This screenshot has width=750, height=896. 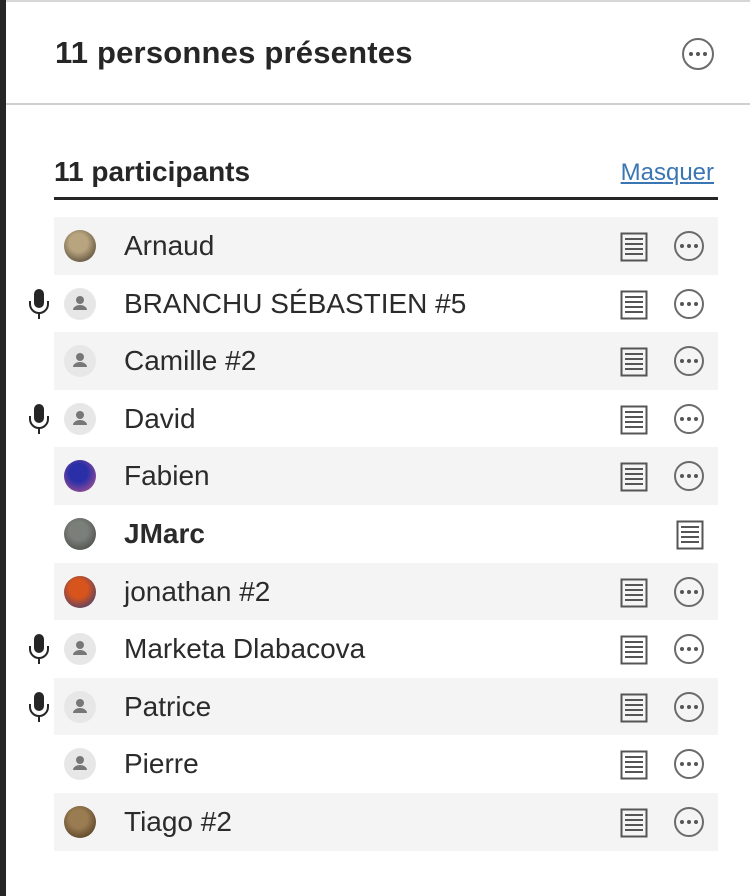 I want to click on participant-row: Patrice, so click(x=375, y=706).